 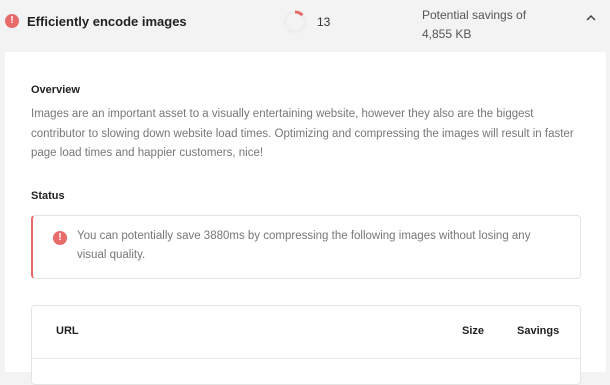 I want to click on potential-savings: Potential savings of 4,855 KB, so click(x=497, y=25).